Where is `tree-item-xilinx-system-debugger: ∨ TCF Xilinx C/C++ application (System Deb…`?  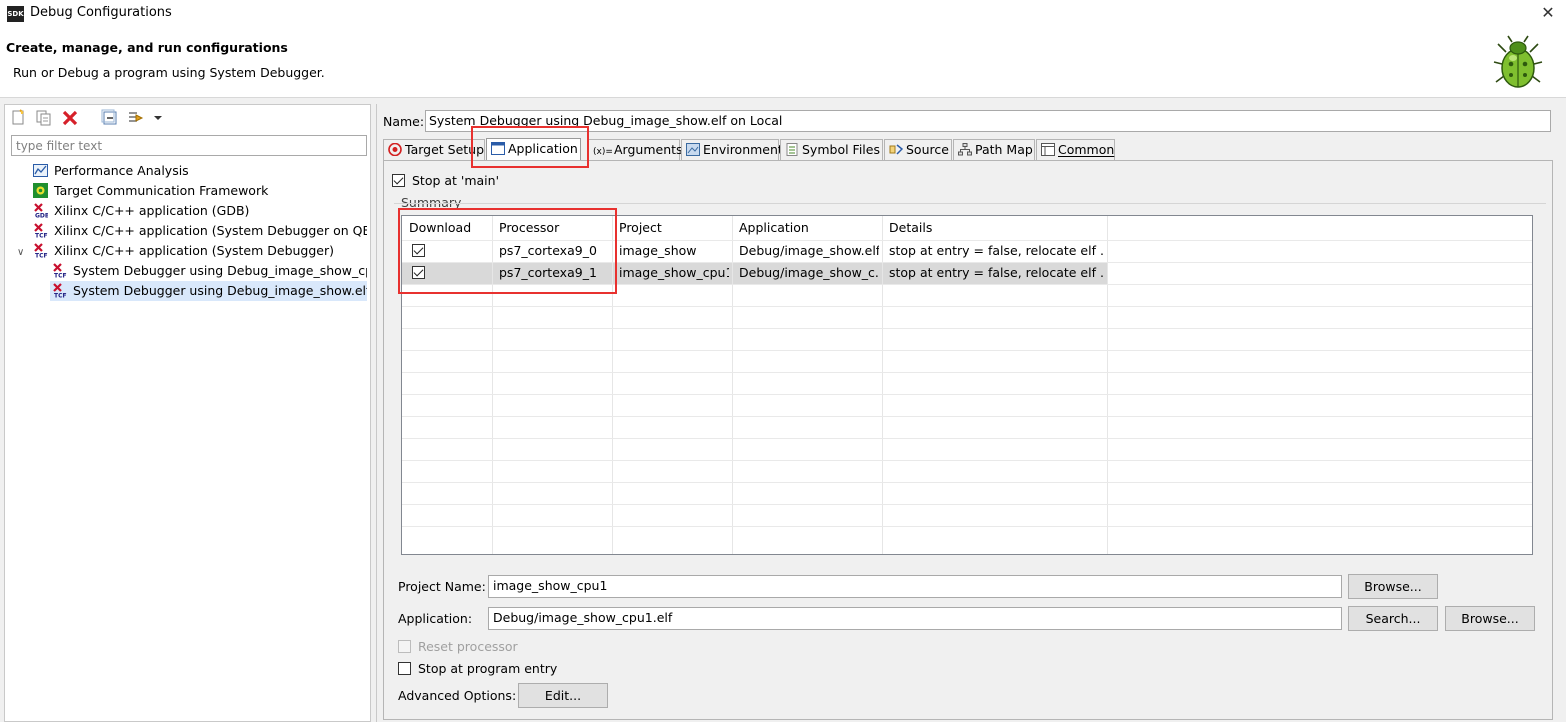
tree-item-xilinx-system-debugger: ∨ TCF Xilinx C/C++ application (System Deb… is located at coordinates (175, 251).